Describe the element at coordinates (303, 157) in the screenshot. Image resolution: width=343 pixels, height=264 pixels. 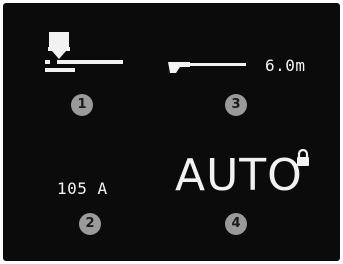
I see `lock-icon` at that location.